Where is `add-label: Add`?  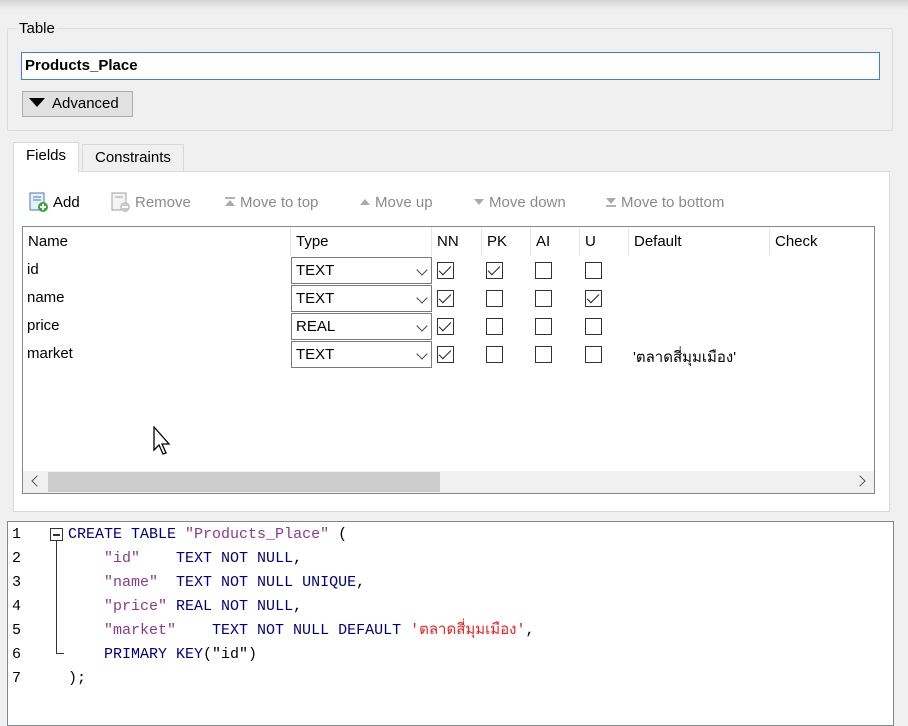
add-label: Add is located at coordinates (66, 202).